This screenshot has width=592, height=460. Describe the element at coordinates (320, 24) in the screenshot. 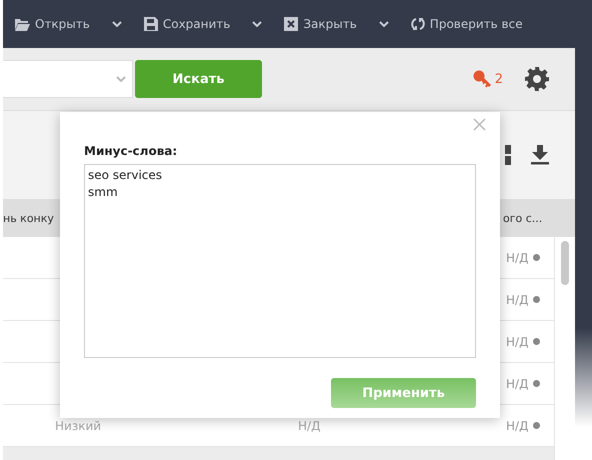

I see `toolbar-button: Закрыть` at that location.